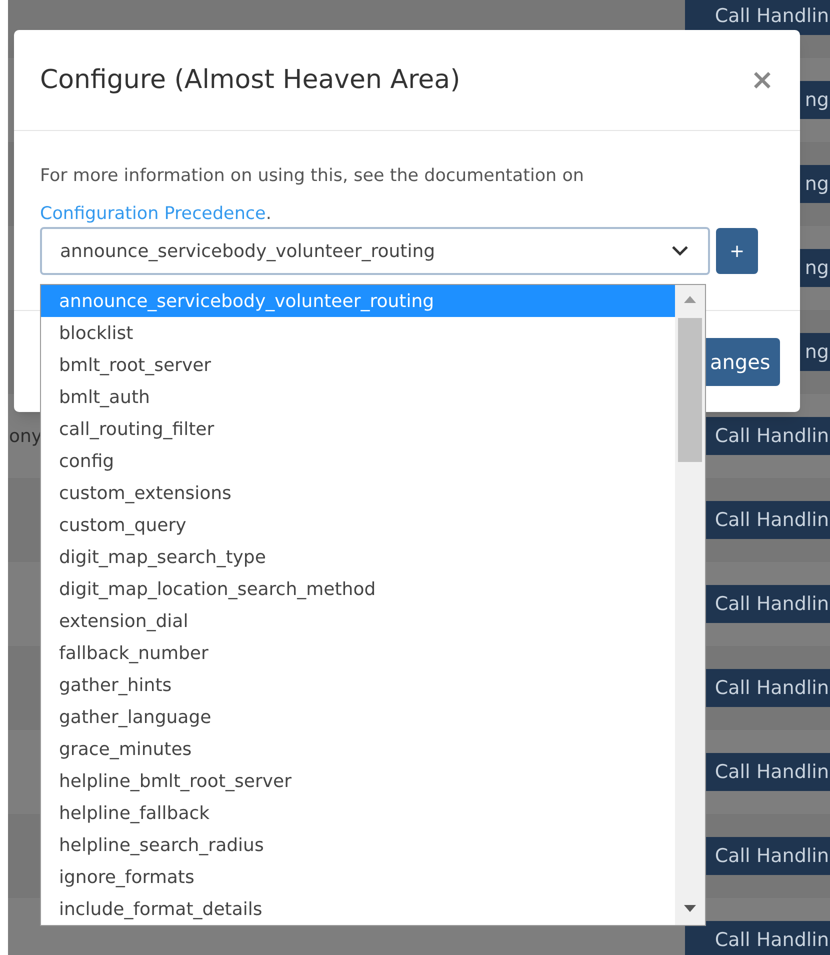 This screenshot has width=830, height=955. What do you see at coordinates (762, 80) in the screenshot?
I see `close-button: ×` at bounding box center [762, 80].